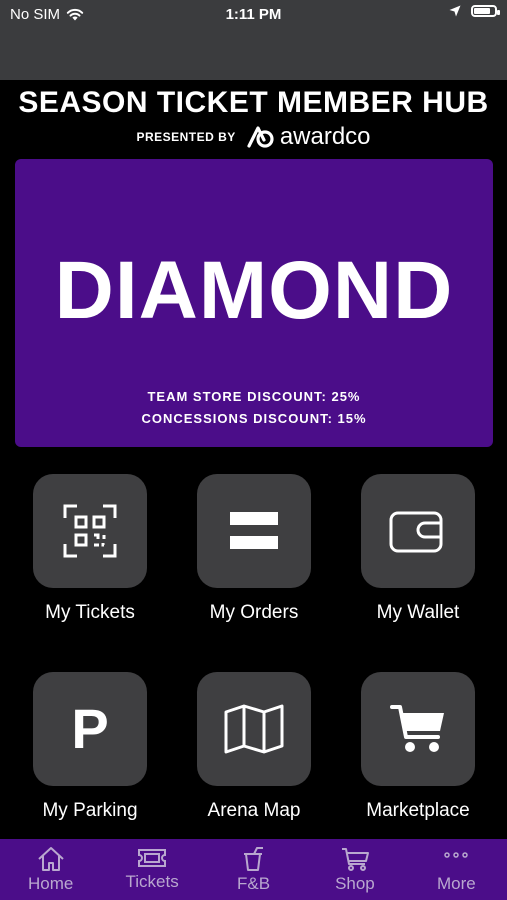 This screenshot has height=900, width=507. What do you see at coordinates (51, 883) in the screenshot?
I see `tab-home-label: Home` at bounding box center [51, 883].